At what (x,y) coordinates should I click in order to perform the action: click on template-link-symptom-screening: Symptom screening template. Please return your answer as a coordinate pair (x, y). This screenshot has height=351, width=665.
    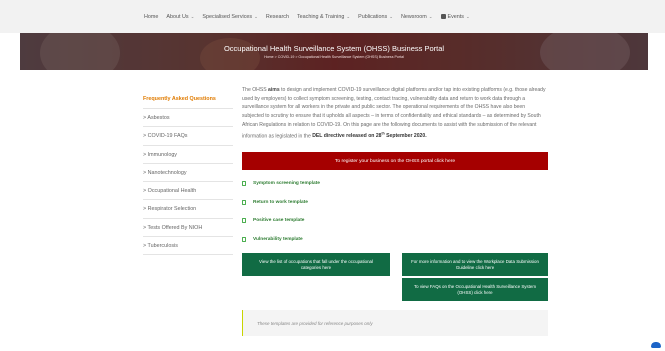
    Looking at the image, I should click on (281, 183).